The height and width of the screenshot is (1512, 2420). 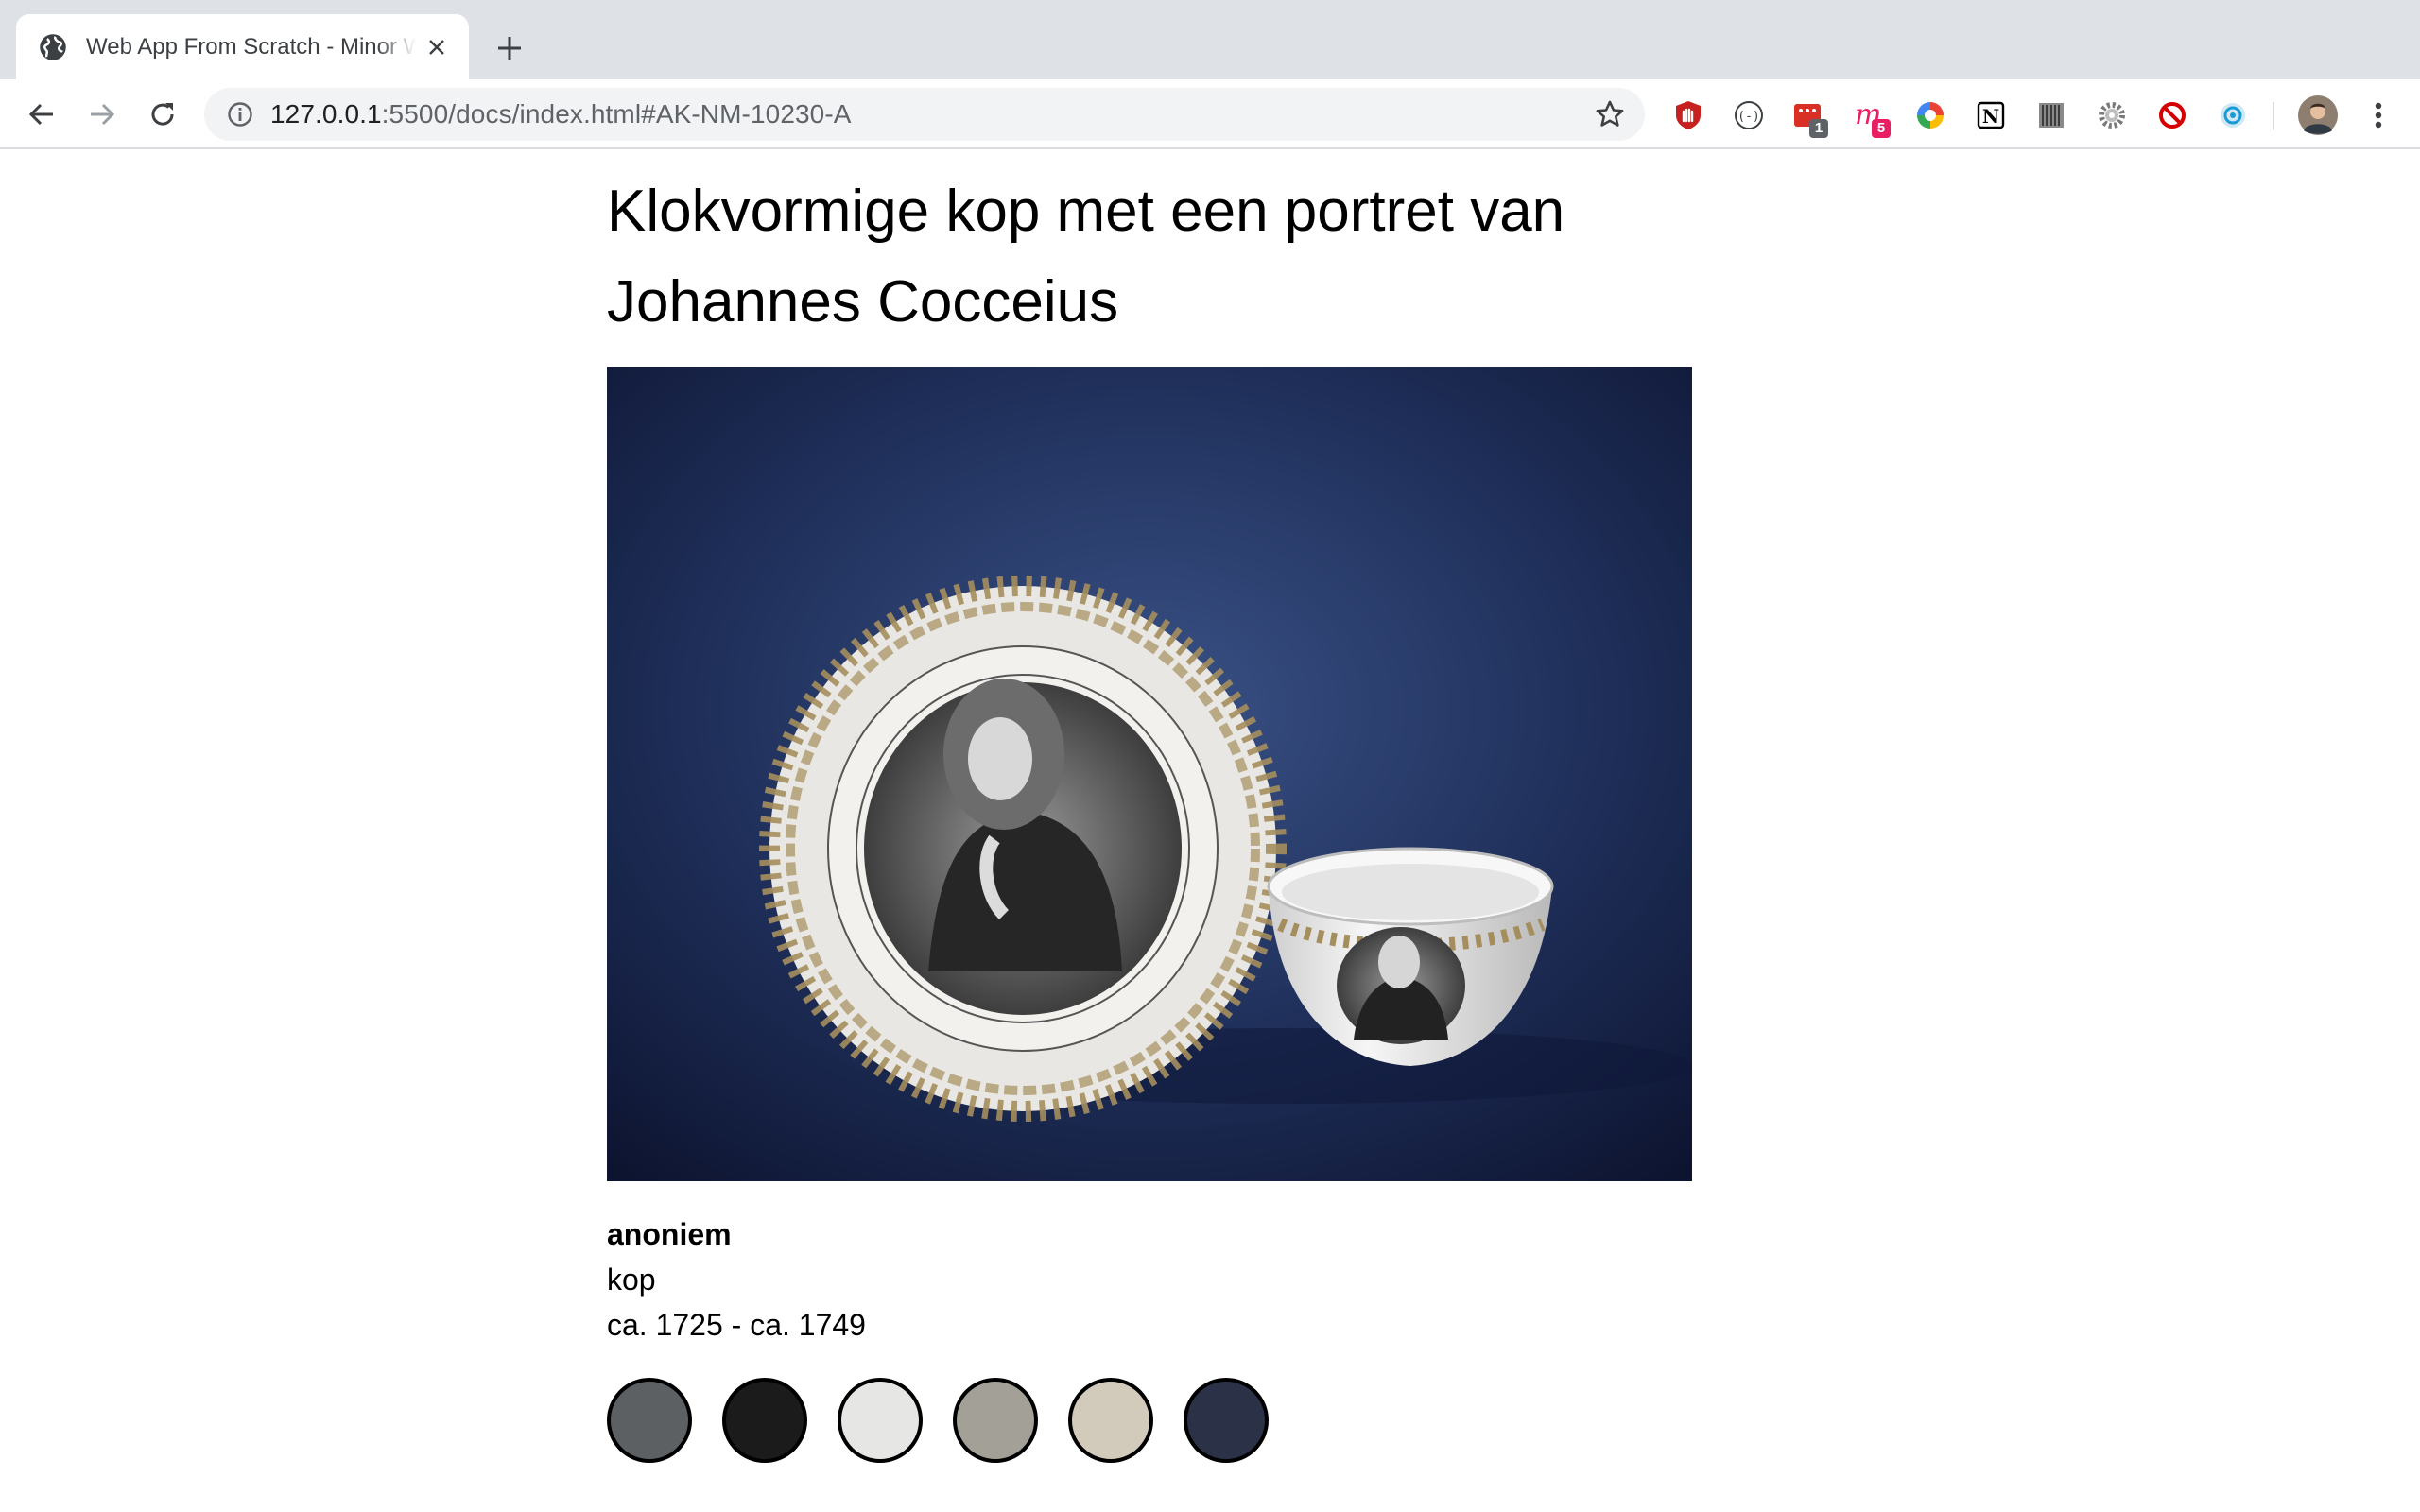 What do you see at coordinates (53, 46) in the screenshot?
I see `globe-icon` at bounding box center [53, 46].